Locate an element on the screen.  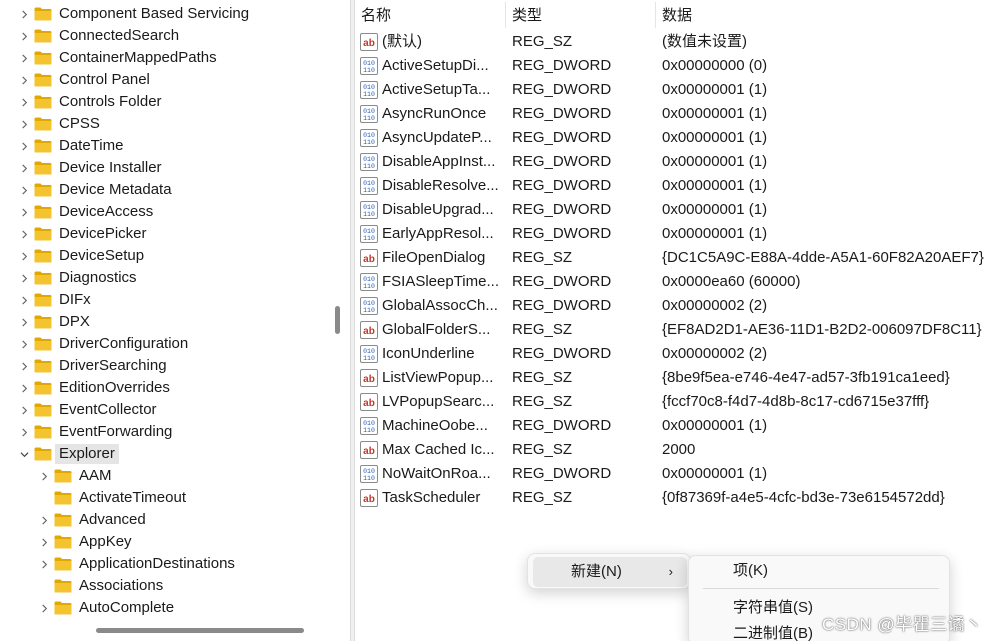
submenu-item-string-value: 字符串值(S) is located at coordinates (773, 608).